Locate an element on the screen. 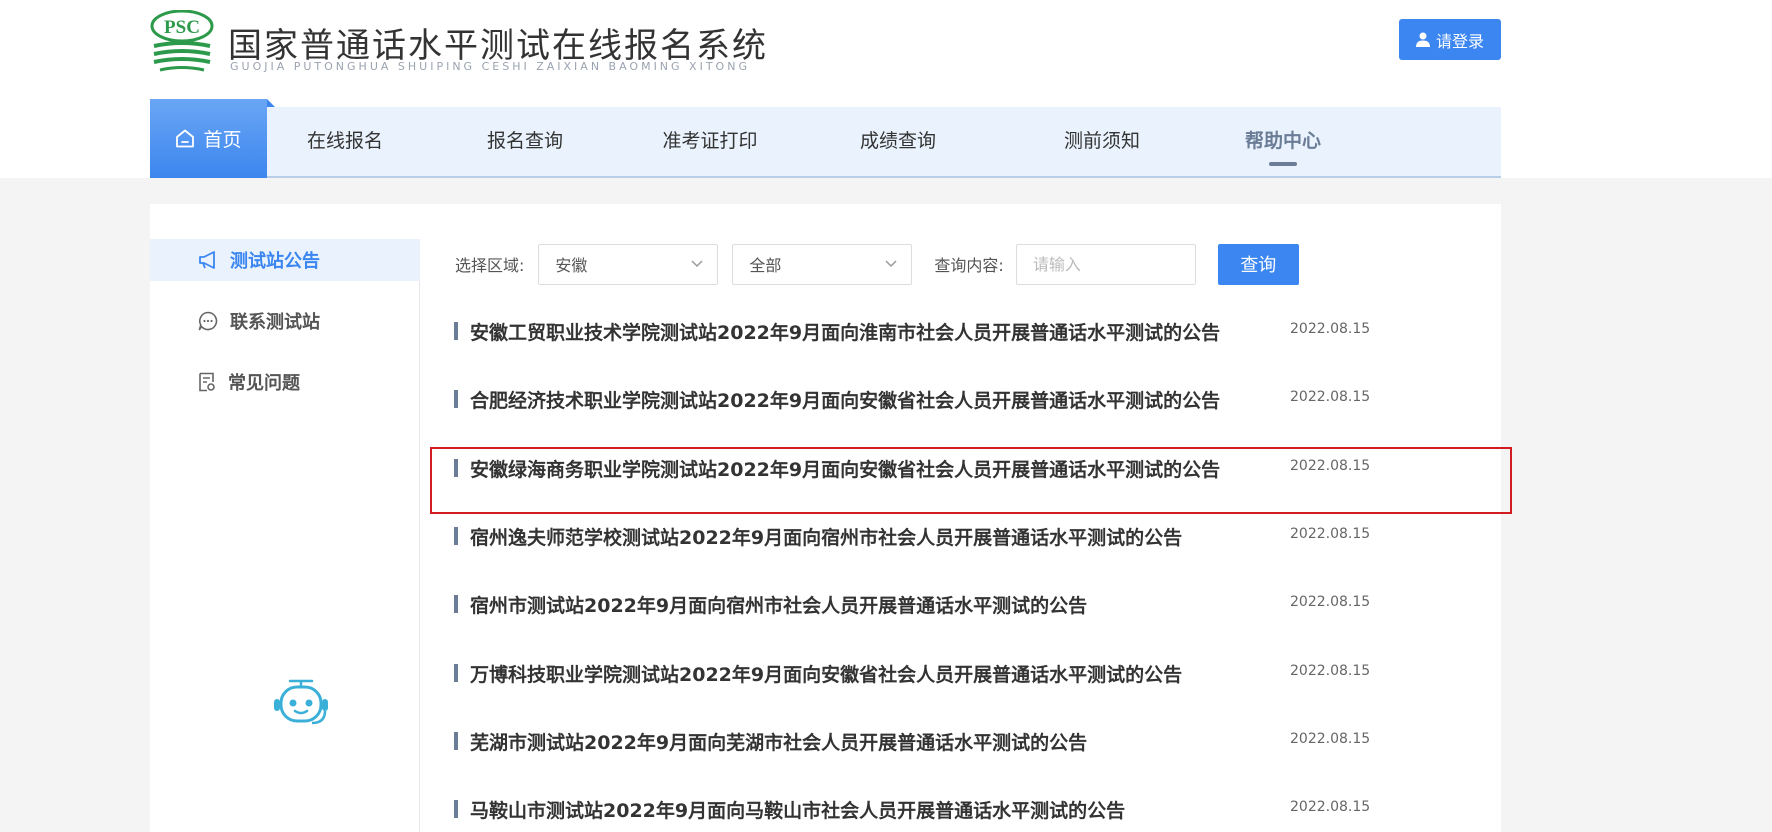  chat-icon is located at coordinates (208, 321).